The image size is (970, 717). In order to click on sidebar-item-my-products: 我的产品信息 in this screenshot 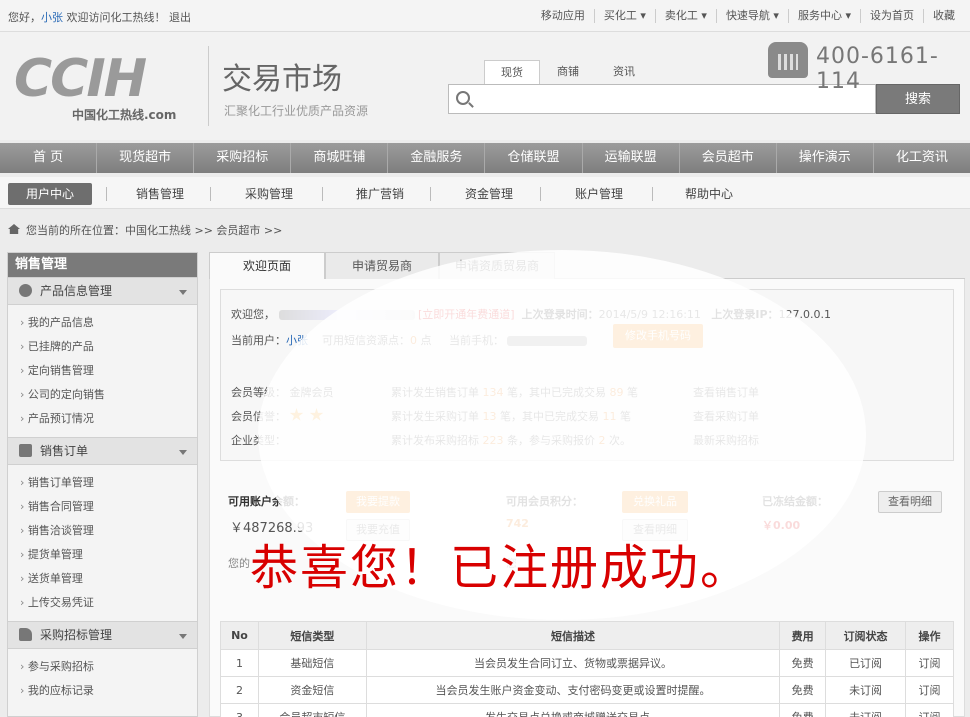, I will do `click(108, 323)`.